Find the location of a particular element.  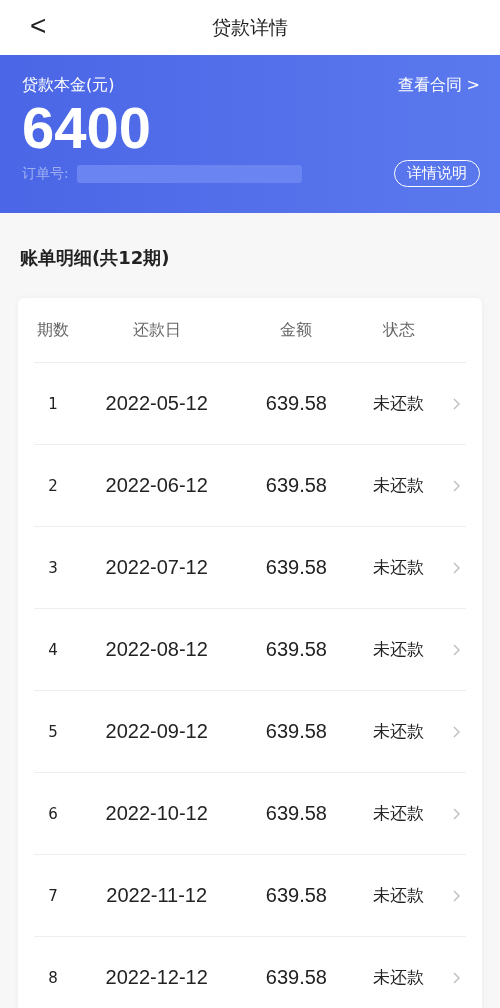

date-cell-text: 2022-11-12 is located at coordinates (157, 895).